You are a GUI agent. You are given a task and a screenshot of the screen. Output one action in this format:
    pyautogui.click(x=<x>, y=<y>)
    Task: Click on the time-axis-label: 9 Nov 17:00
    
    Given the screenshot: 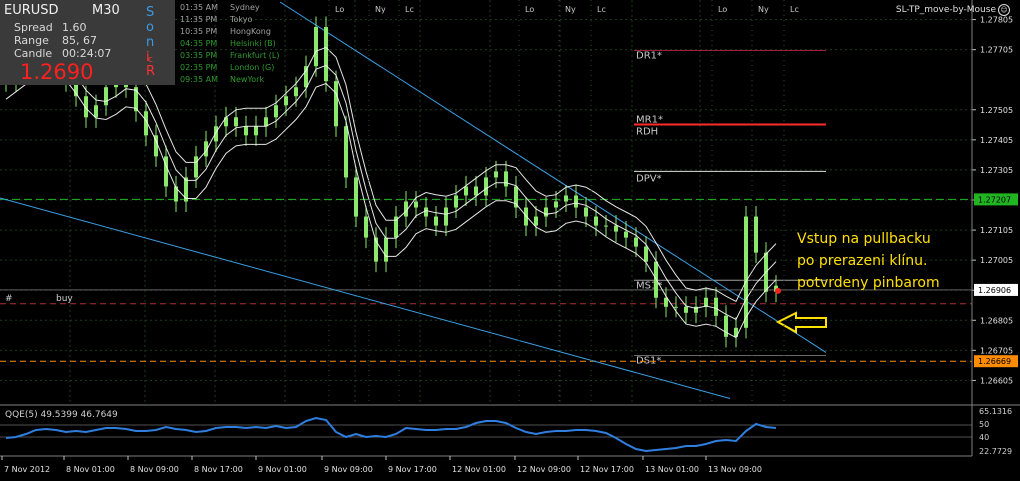 What is the action you would take?
    pyautogui.click(x=412, y=469)
    